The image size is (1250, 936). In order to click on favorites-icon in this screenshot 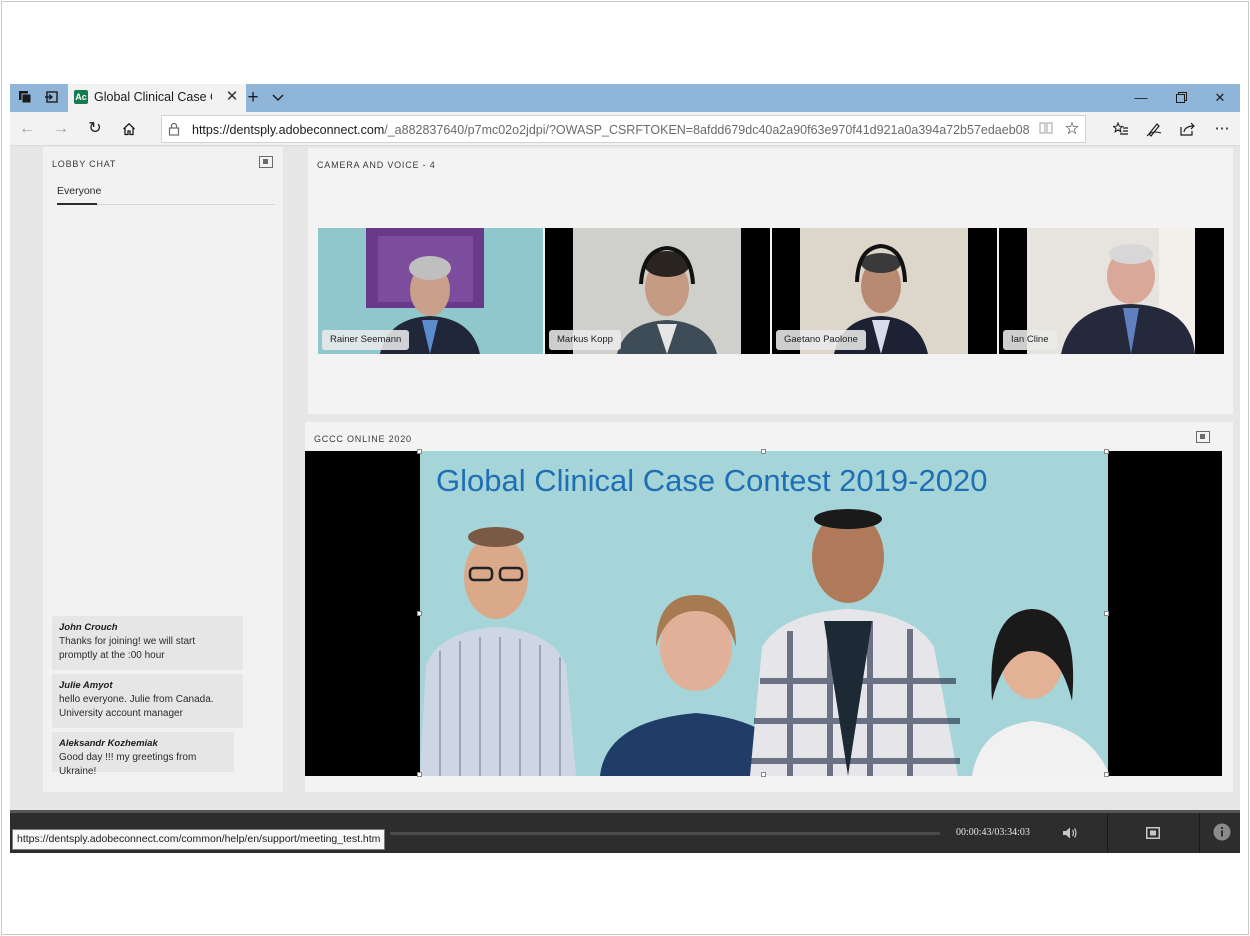, I will do `click(1121, 129)`.